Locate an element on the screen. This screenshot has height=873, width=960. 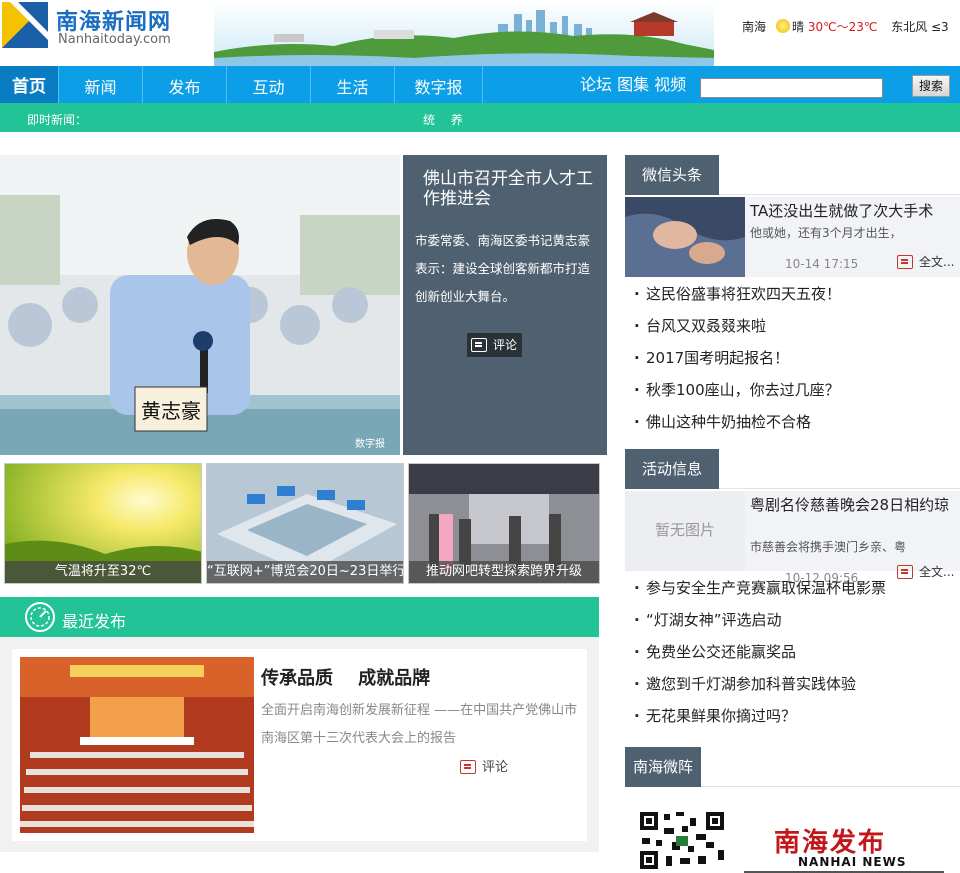
nav-home: 首页 is located at coordinates (29, 84).